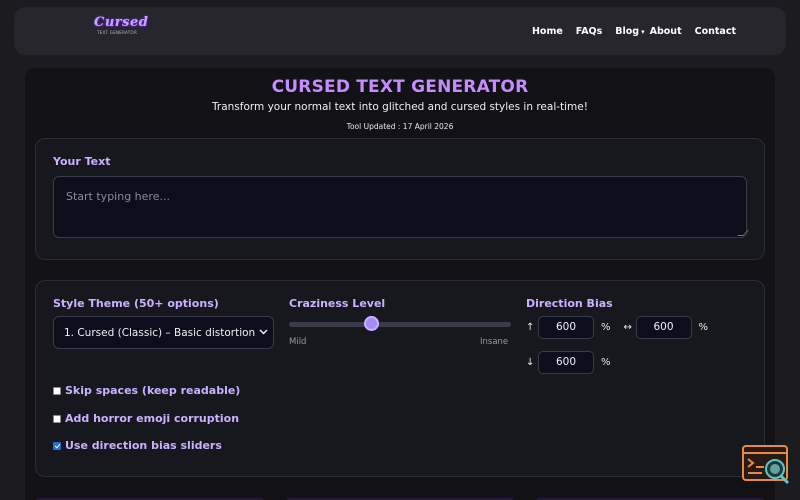  I want to click on slider-min-label: Mild, so click(298, 342).